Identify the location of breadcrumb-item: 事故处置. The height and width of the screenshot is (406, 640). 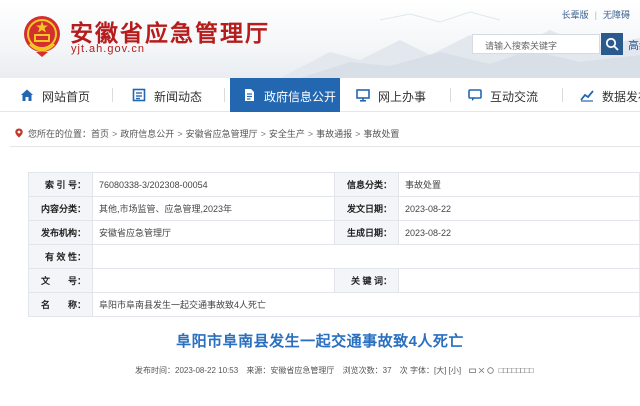
(381, 134).